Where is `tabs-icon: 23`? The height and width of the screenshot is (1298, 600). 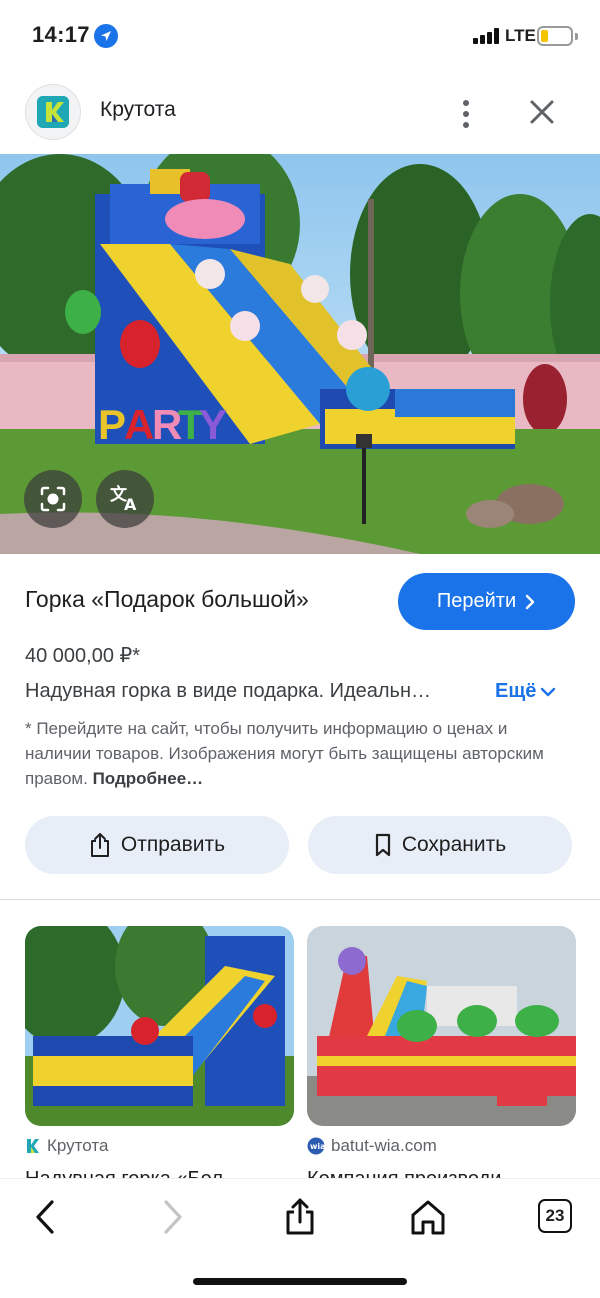 tabs-icon: 23 is located at coordinates (555, 1216).